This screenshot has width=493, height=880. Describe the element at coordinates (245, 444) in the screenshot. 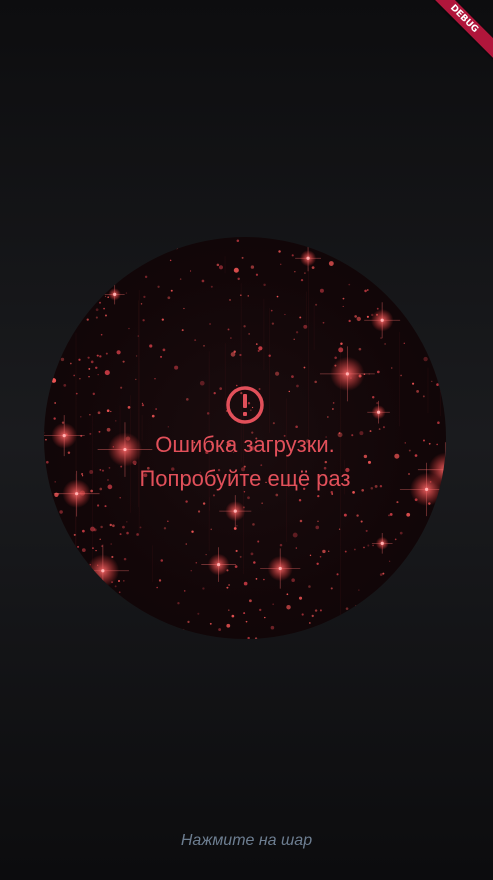

I see `error-message-line1: Ошибка загрузки.` at that location.